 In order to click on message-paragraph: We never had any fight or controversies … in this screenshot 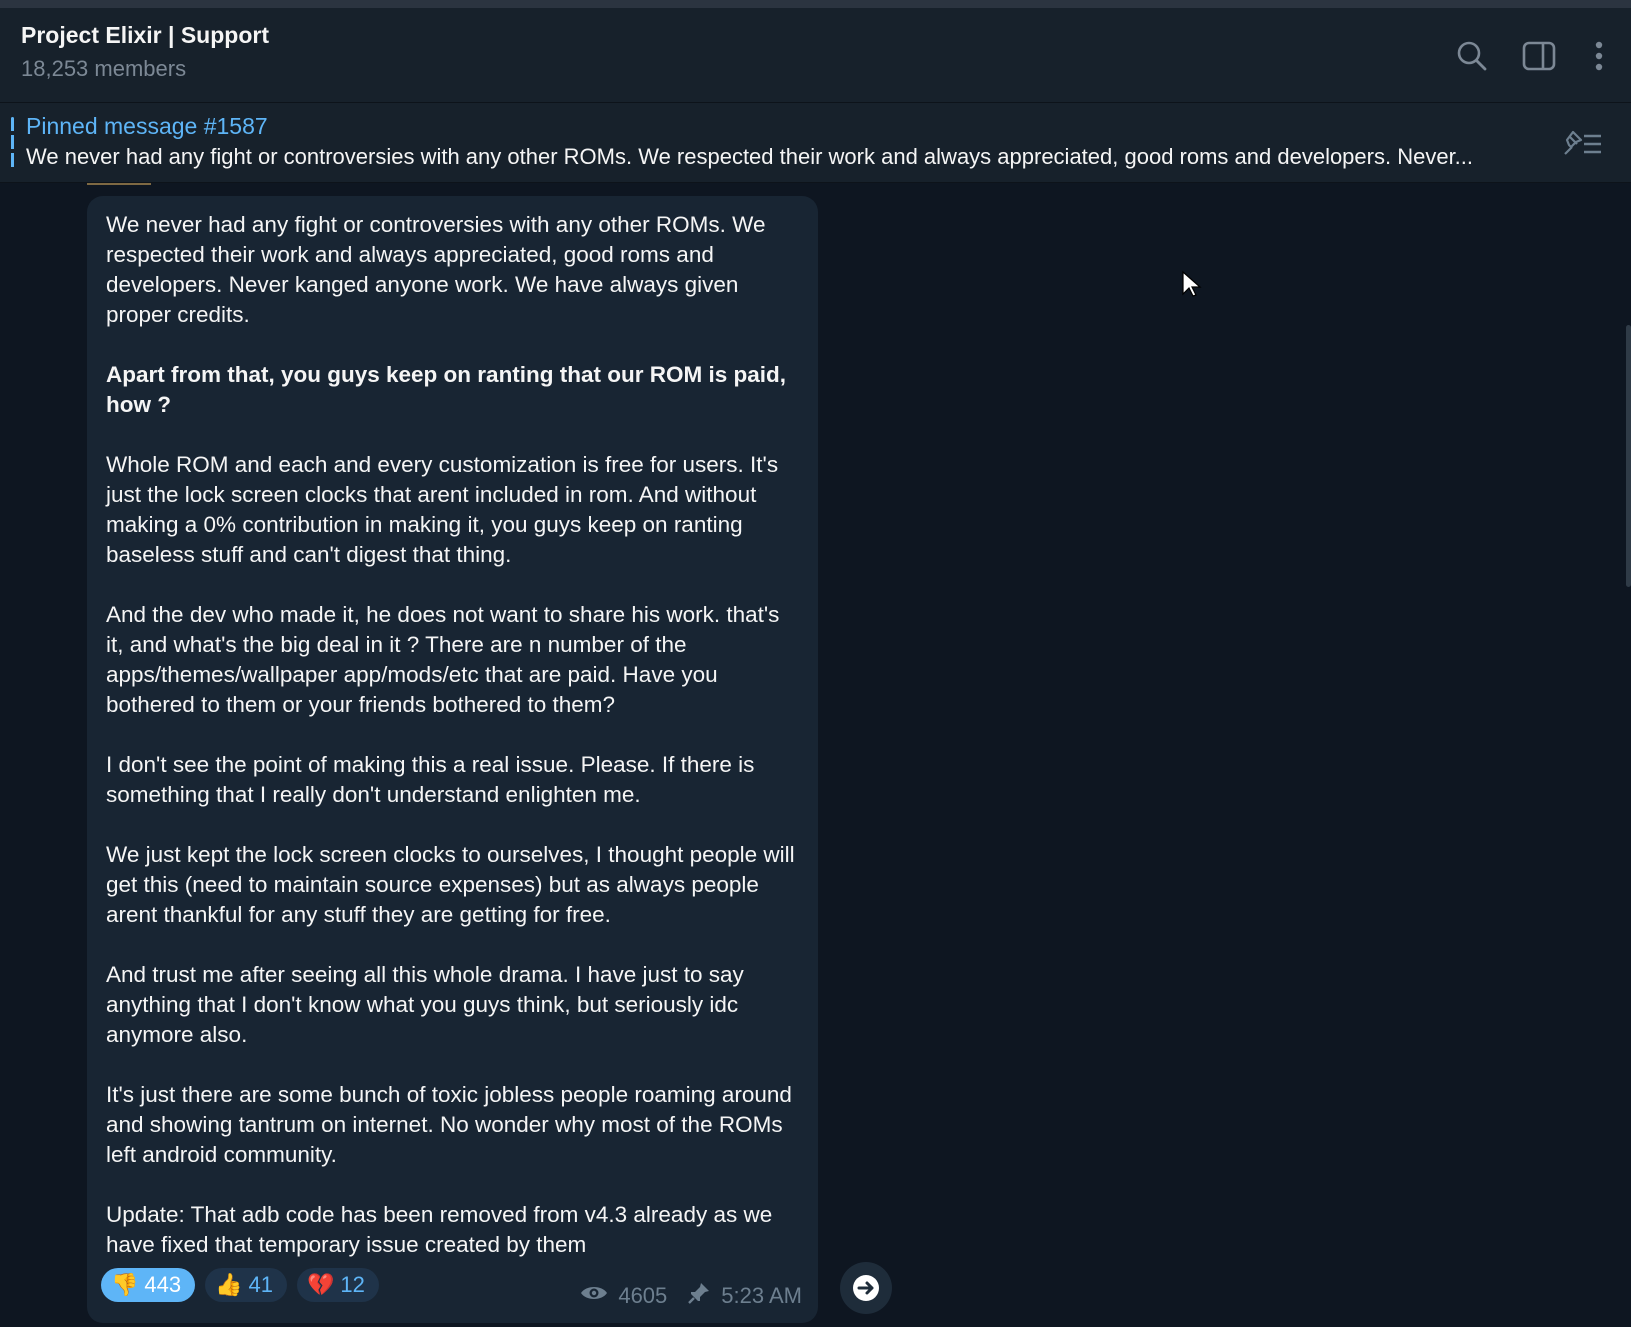, I will do `click(436, 269)`.